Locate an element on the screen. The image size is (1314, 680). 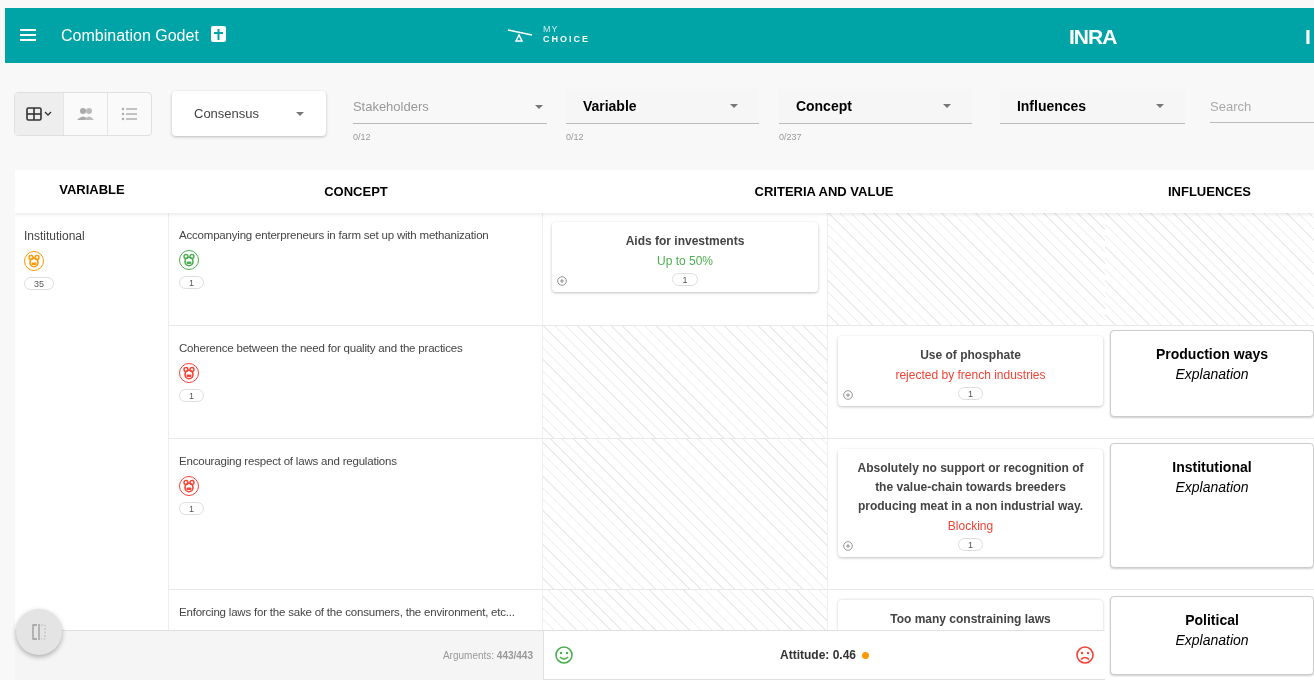
criterion-value: Up to 50% is located at coordinates (684, 261).